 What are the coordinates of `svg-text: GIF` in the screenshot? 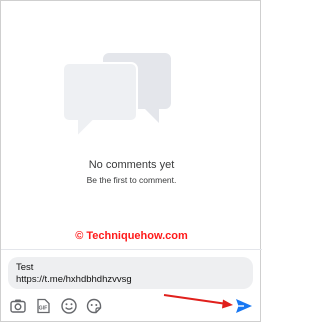 It's located at (43, 309).